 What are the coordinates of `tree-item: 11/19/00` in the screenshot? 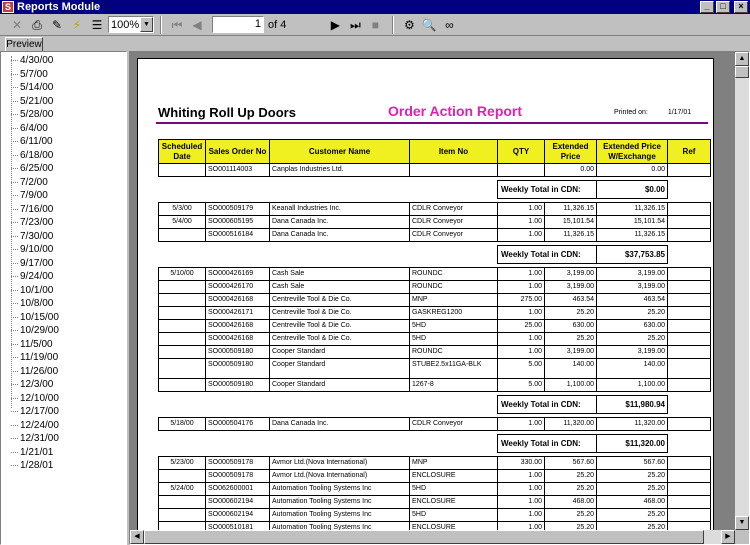 It's located at (63, 358).